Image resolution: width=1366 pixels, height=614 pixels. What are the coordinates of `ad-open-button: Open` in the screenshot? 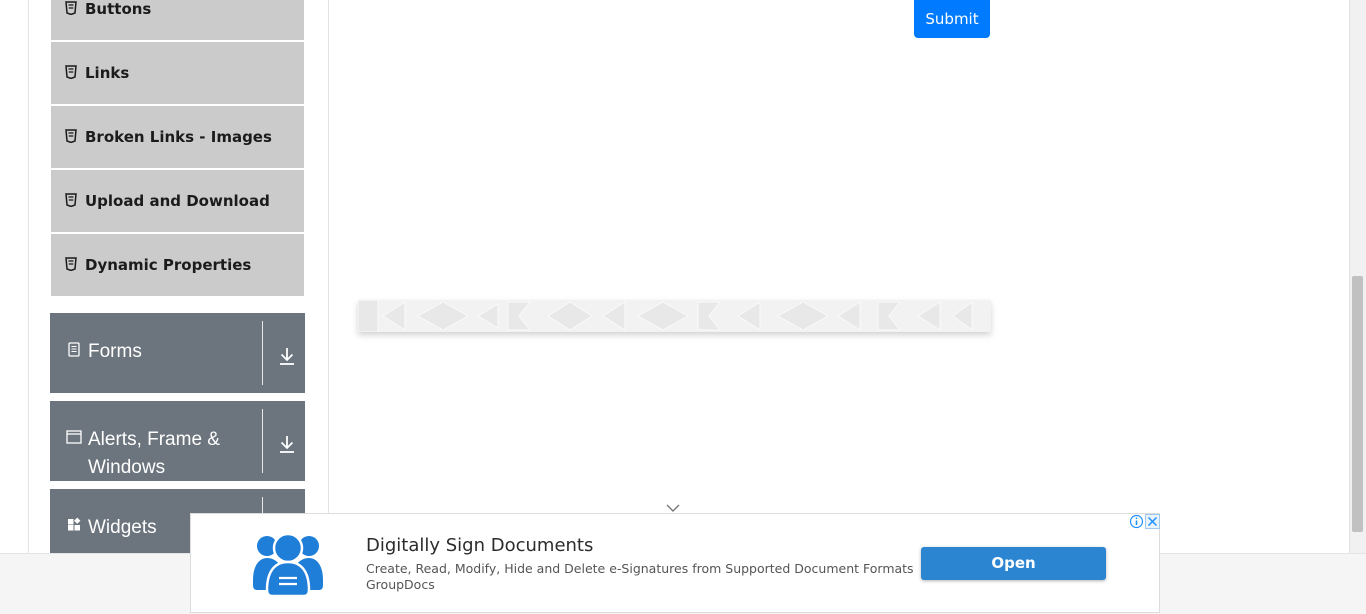 It's located at (1013, 563).